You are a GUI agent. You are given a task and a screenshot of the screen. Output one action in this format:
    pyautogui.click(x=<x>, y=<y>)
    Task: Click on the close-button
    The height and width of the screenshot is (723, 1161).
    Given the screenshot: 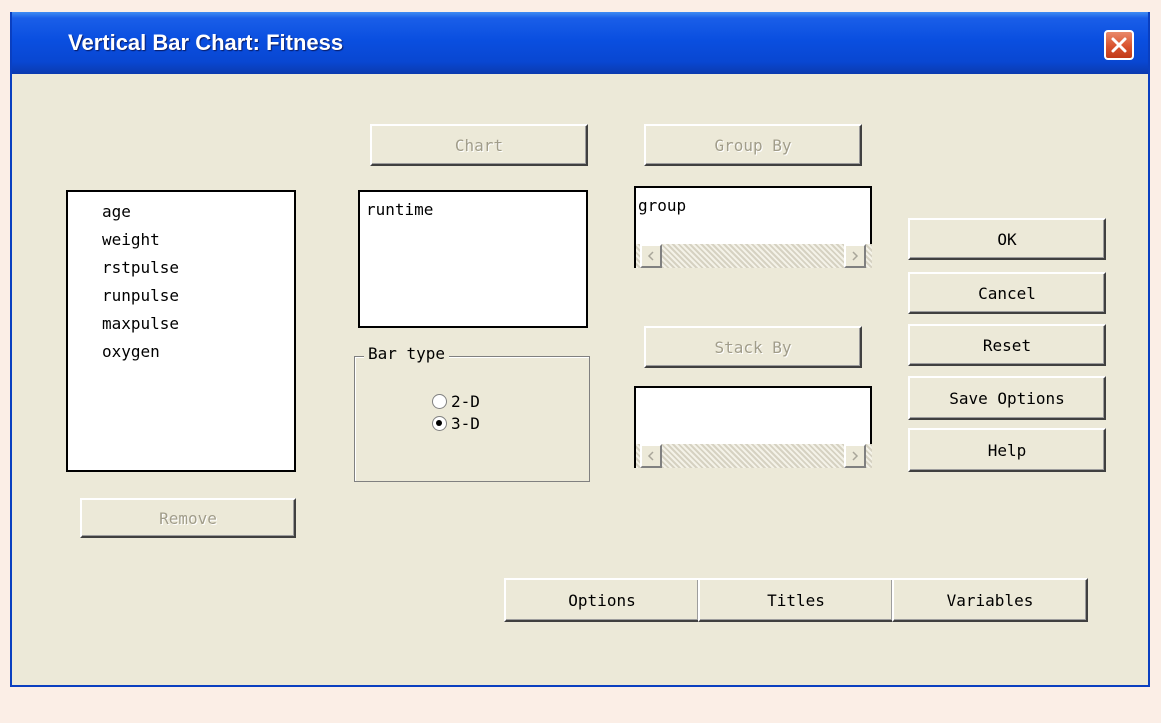 What is the action you would take?
    pyautogui.click(x=1119, y=45)
    